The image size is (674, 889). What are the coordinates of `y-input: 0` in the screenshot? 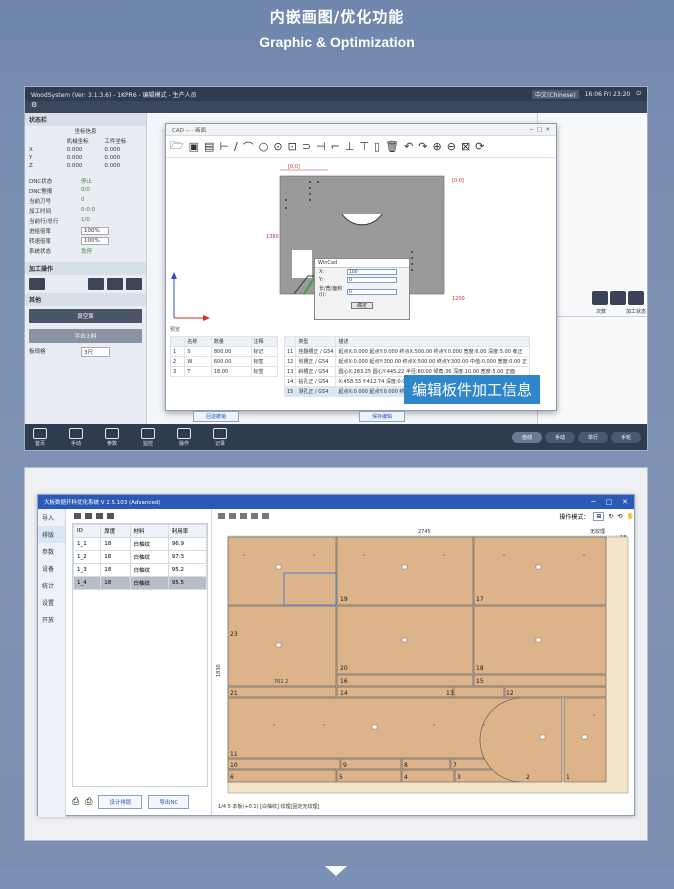 It's located at (372, 280).